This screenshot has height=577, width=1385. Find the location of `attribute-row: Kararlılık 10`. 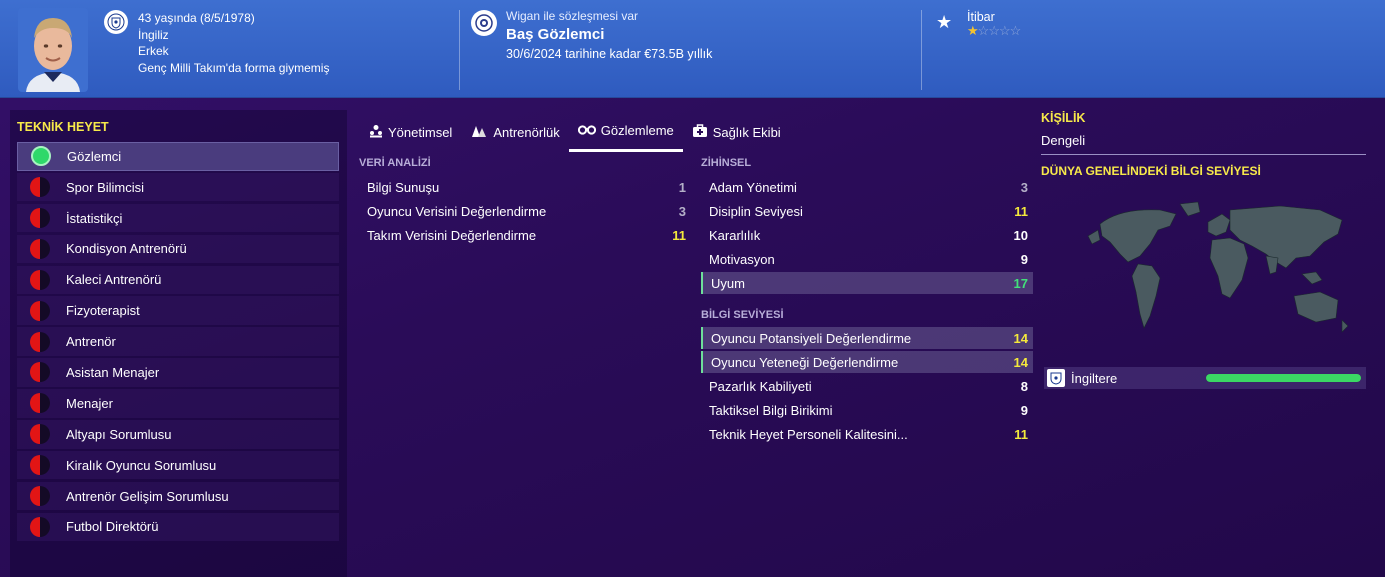

attribute-row: Kararlılık 10 is located at coordinates (867, 235).